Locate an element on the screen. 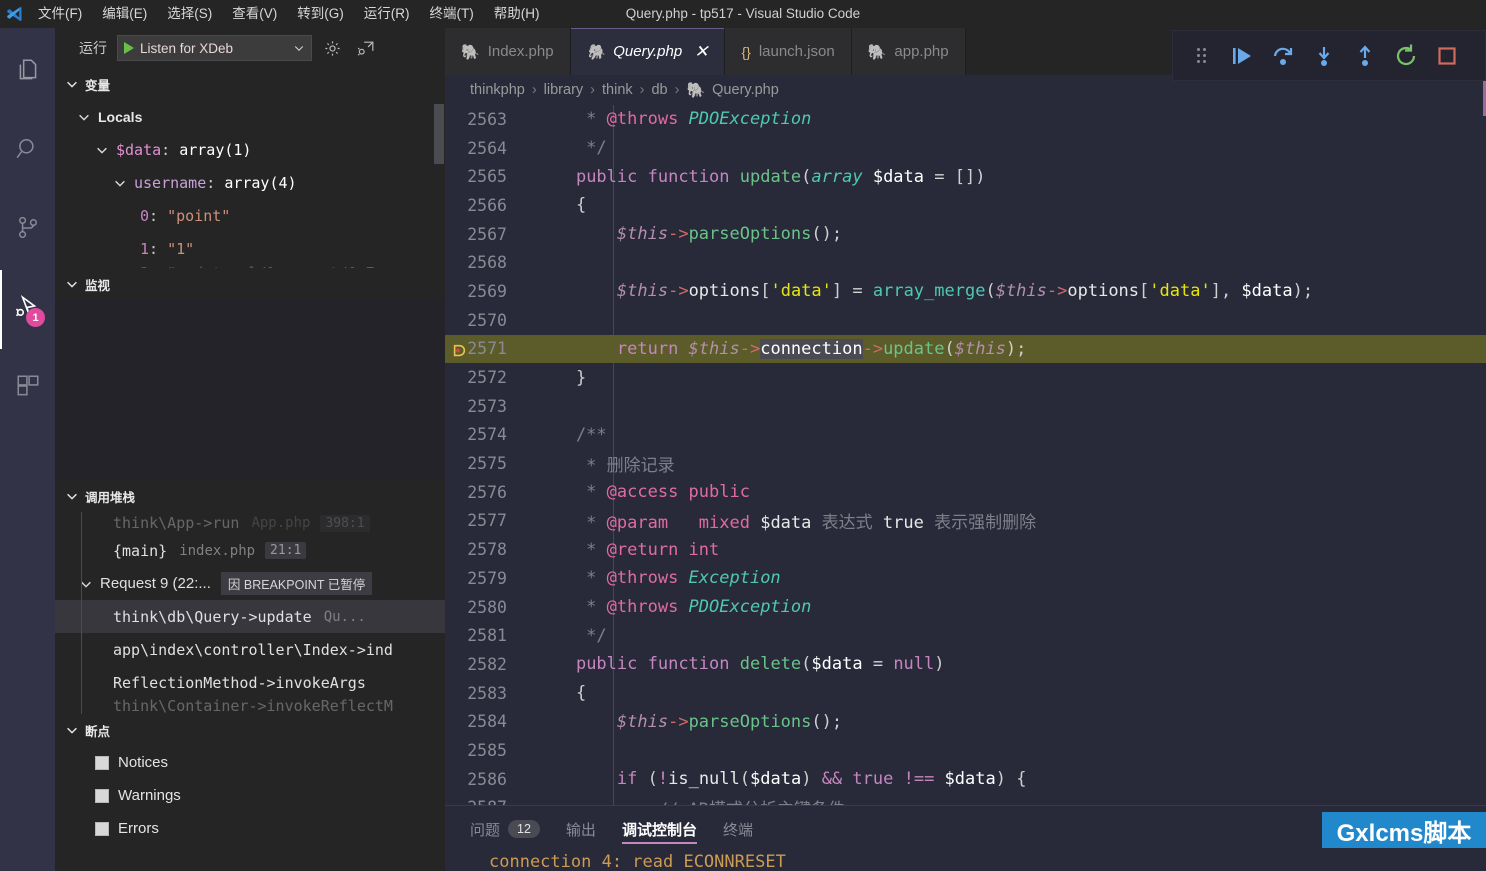 This screenshot has height=871, width=1486. restart-button is located at coordinates (1406, 56).